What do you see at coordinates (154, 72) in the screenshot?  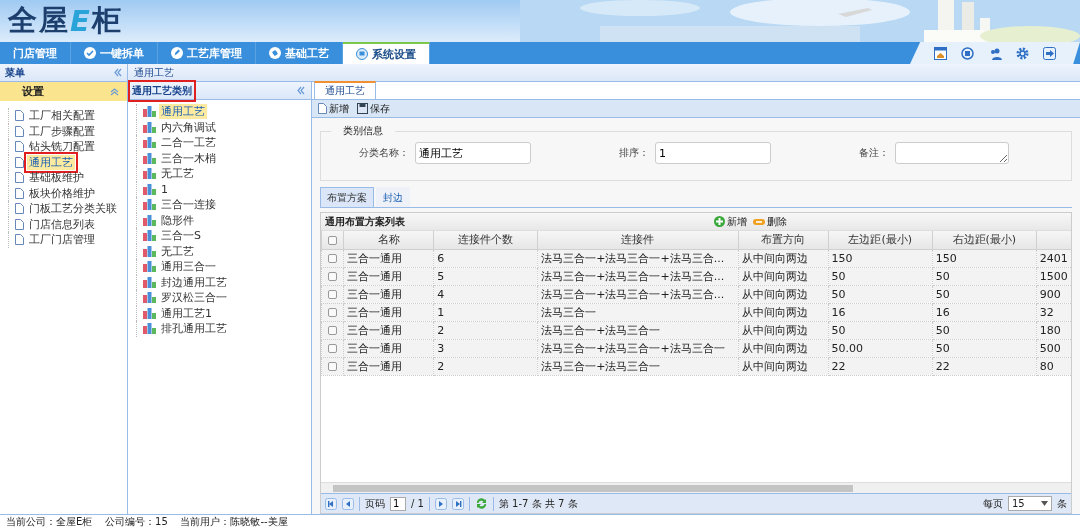 I see `breadcrumb: 通用工艺` at bounding box center [154, 72].